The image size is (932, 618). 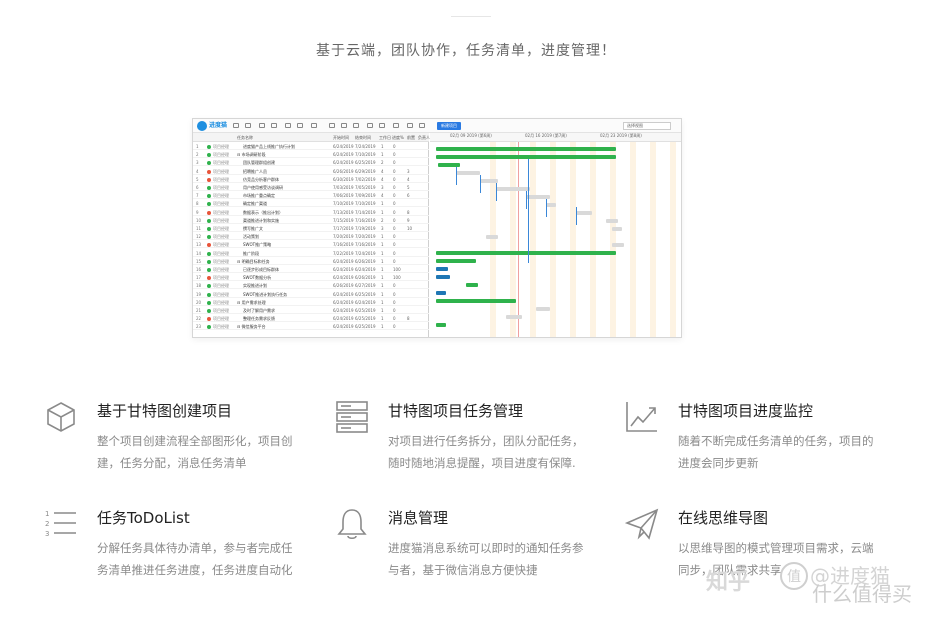 What do you see at coordinates (311, 146) in the screenshot?
I see `task-row: 1 项目经理 进度猫产品上线推广执行计划 6/24/2019 7/24/2019 1 0` at bounding box center [311, 146].